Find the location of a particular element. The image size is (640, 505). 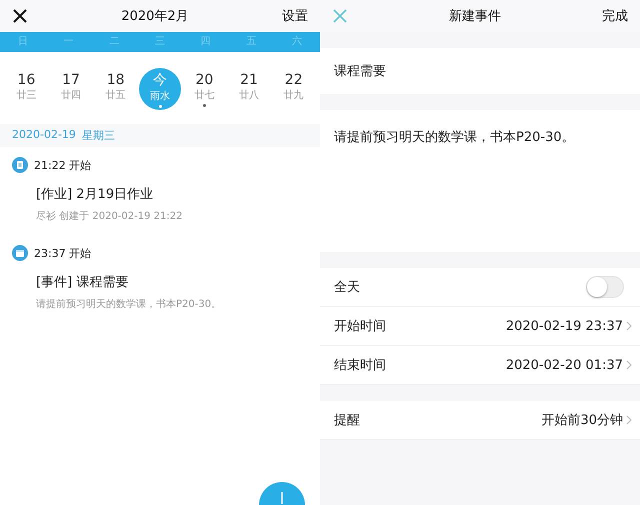

day-cell: 21 廿八 is located at coordinates (249, 89).